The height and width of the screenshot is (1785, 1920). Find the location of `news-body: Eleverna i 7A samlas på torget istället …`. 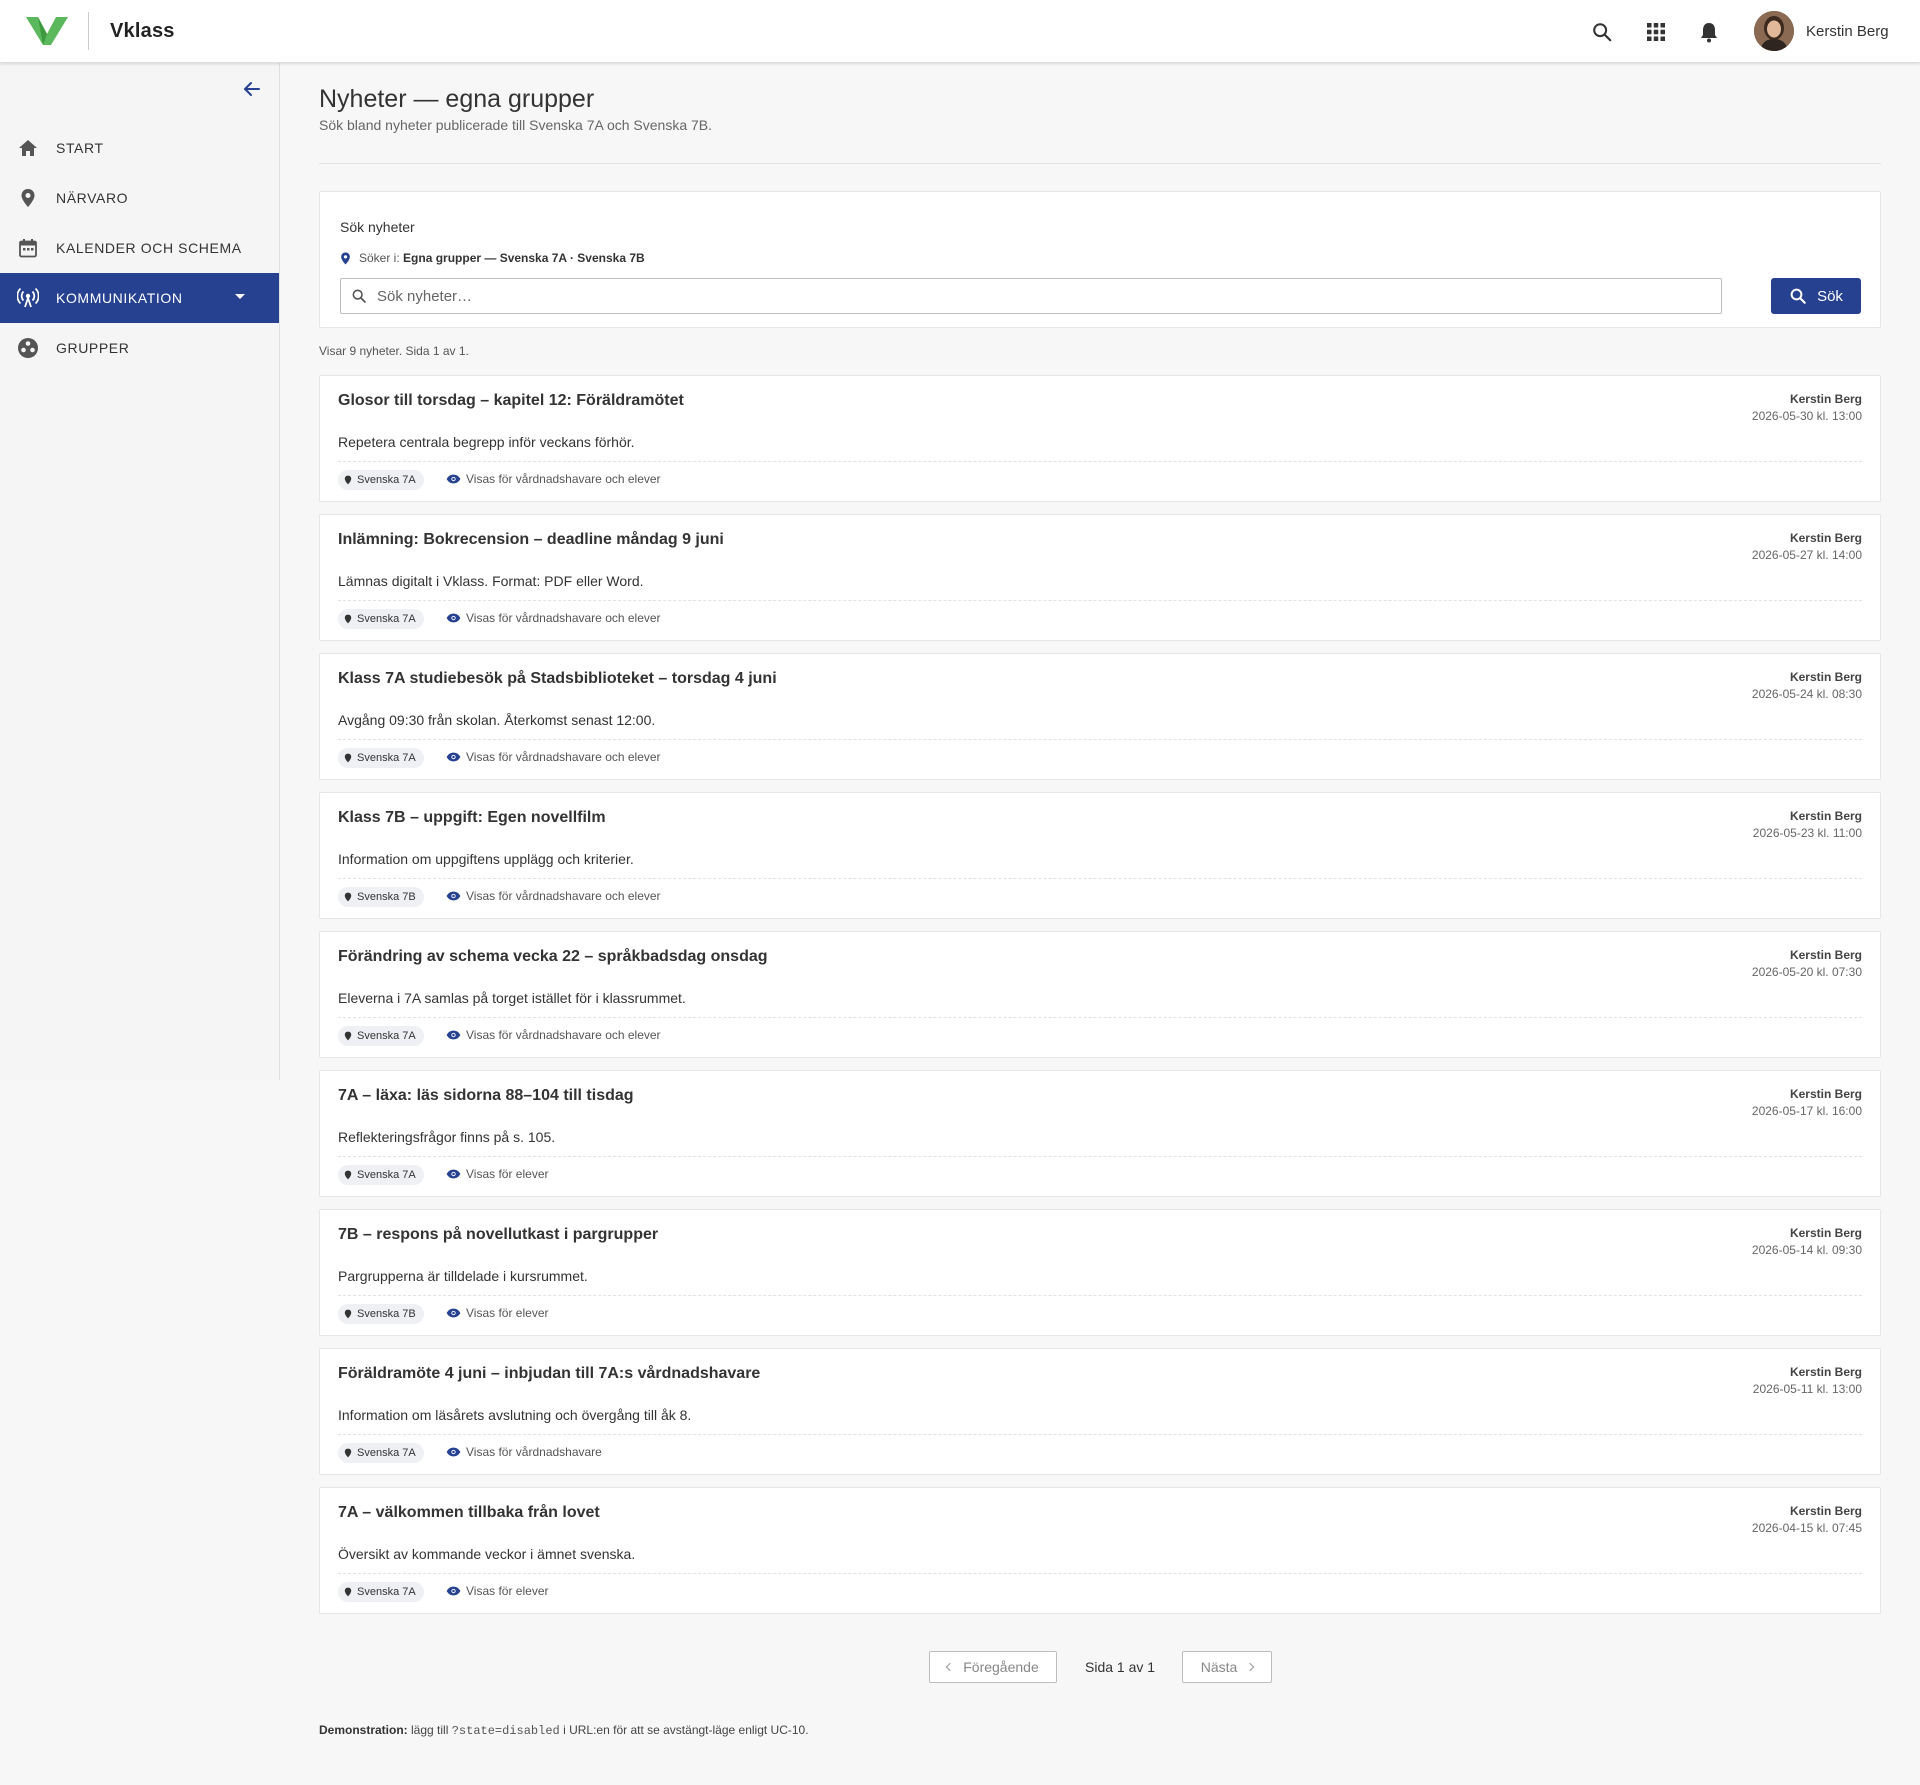

news-body: Eleverna i 7A samlas på torget istället … is located at coordinates (512, 998).